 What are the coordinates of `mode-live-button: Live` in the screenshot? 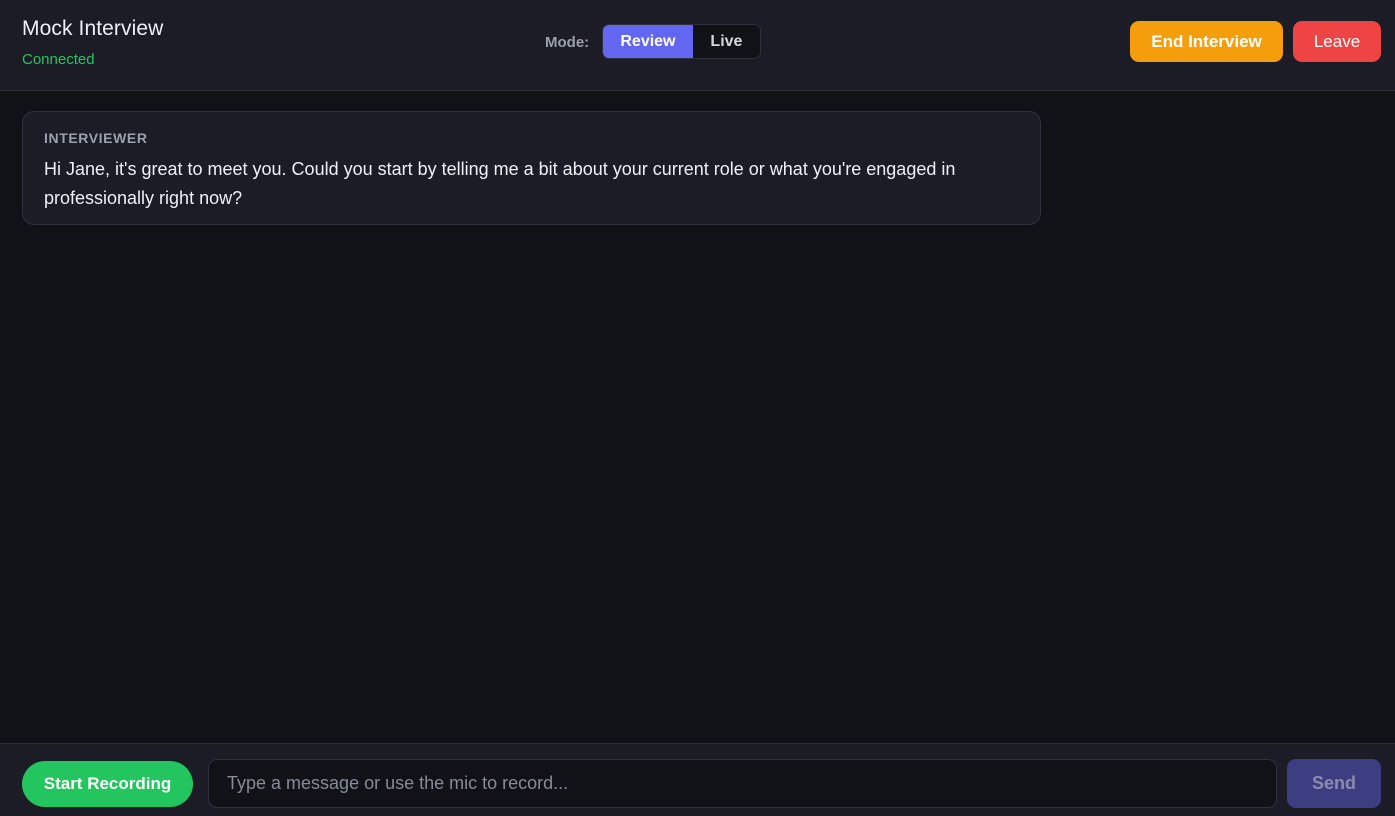 It's located at (726, 41).